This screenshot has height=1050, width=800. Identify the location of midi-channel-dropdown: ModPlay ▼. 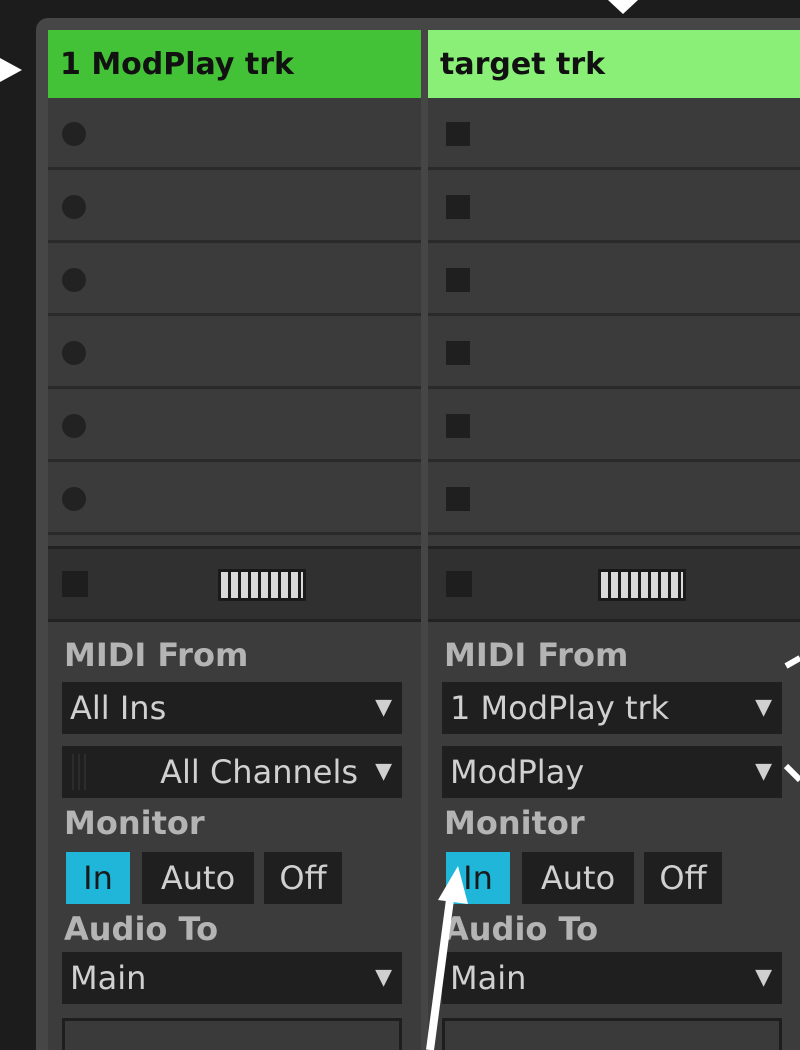
(612, 772).